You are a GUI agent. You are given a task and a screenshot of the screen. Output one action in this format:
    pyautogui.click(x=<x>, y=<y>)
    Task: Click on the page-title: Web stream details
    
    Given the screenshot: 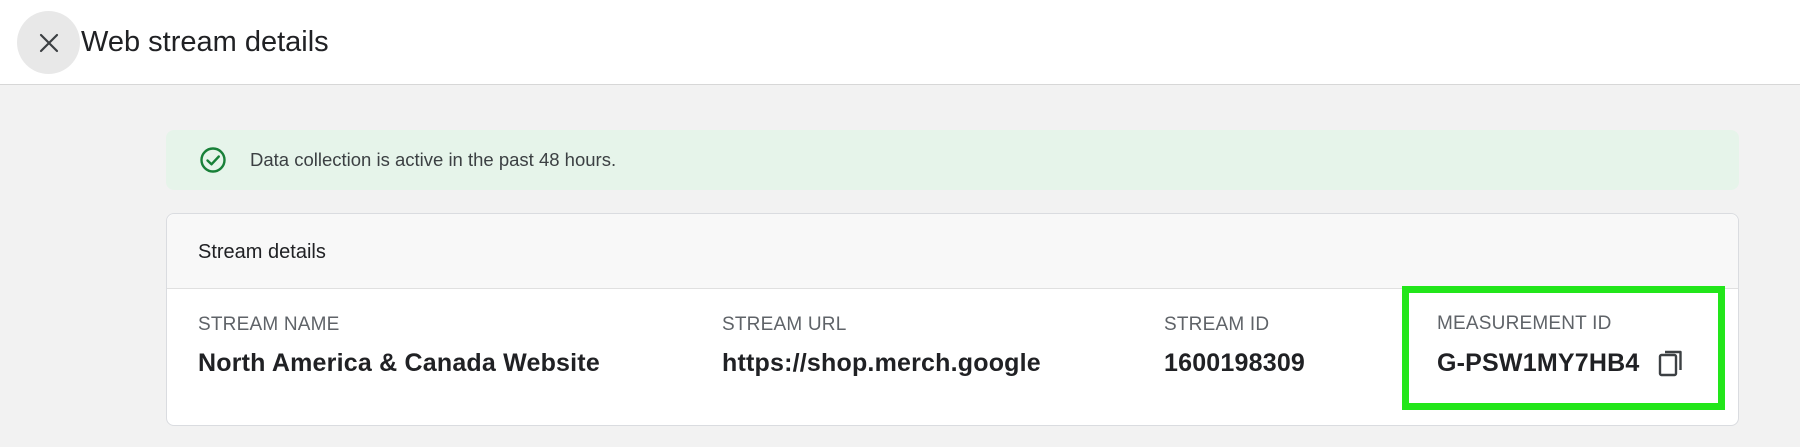 What is the action you would take?
    pyautogui.click(x=205, y=42)
    